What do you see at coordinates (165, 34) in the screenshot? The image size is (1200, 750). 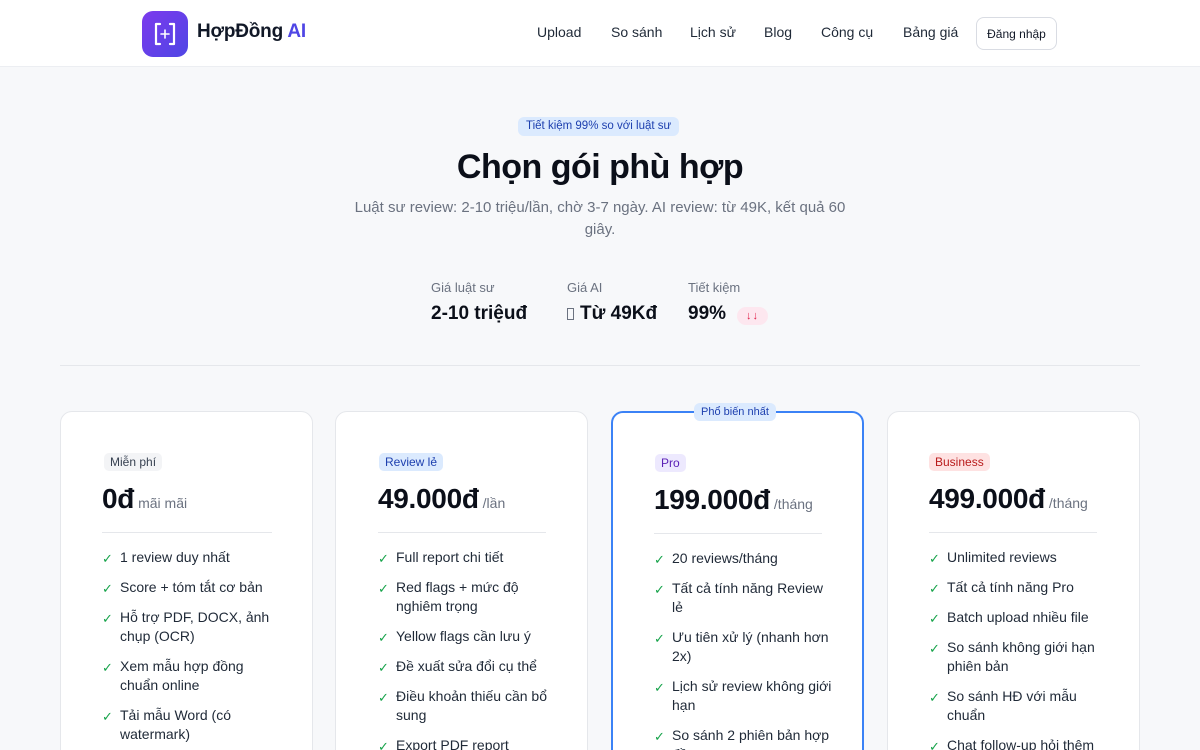 I see `logo-icon` at bounding box center [165, 34].